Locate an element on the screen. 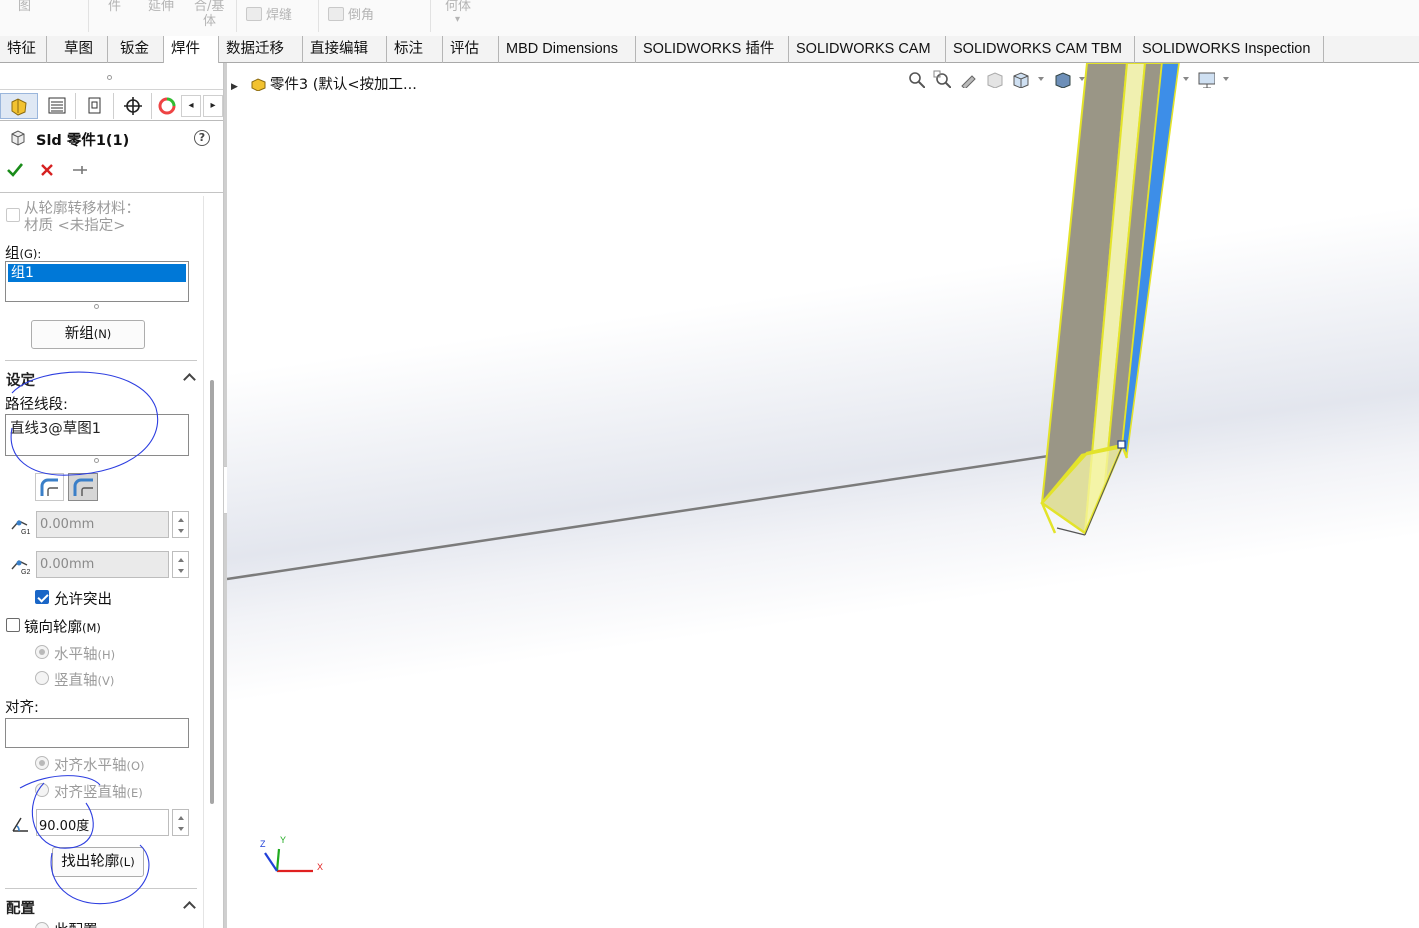 This screenshot has width=1419, height=928. chamfer-icon is located at coordinates (336, 14).